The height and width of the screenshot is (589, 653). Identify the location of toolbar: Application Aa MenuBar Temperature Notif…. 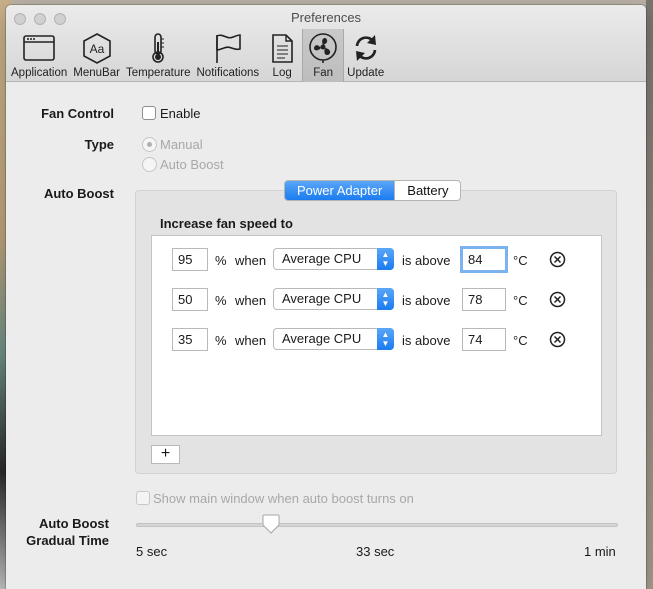
(197, 55).